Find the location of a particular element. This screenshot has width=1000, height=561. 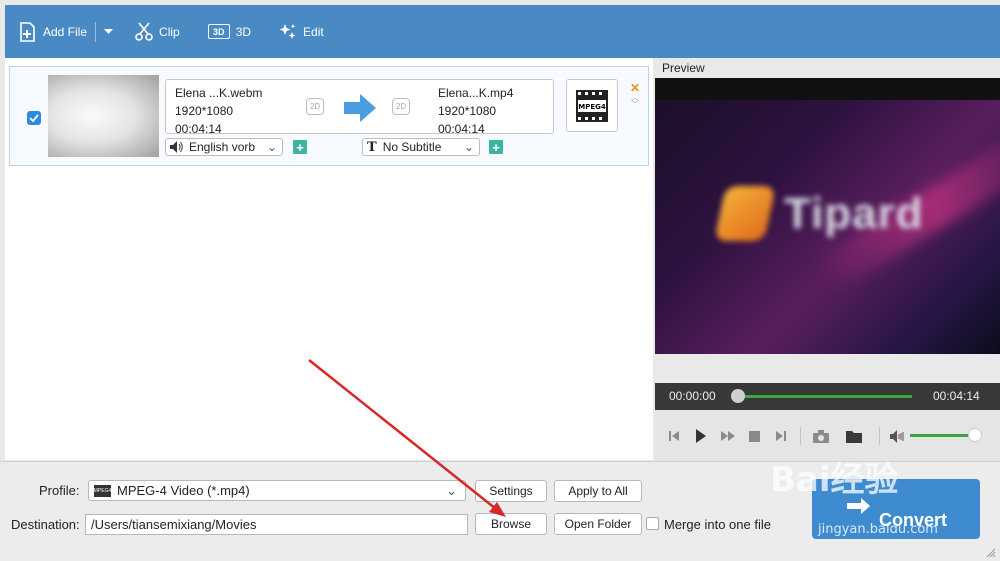

merge-checkbox is located at coordinates (652, 523).